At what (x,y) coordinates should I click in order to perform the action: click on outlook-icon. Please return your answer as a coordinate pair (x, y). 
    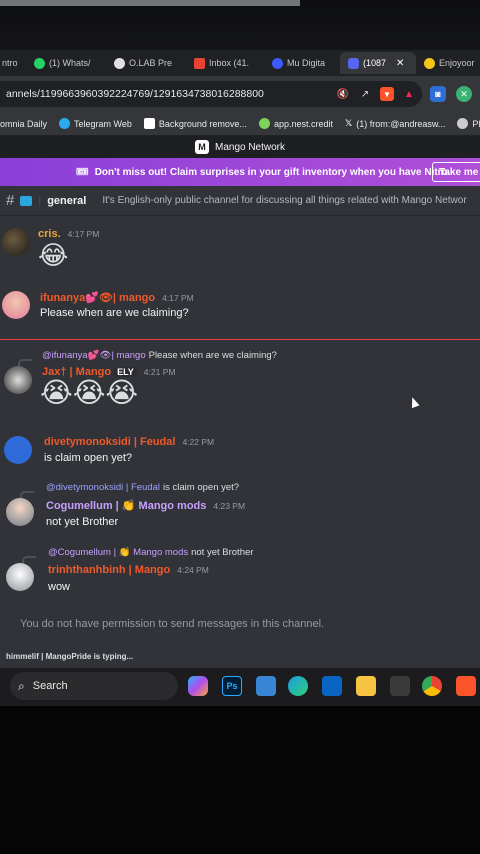
    Looking at the image, I should click on (332, 686).